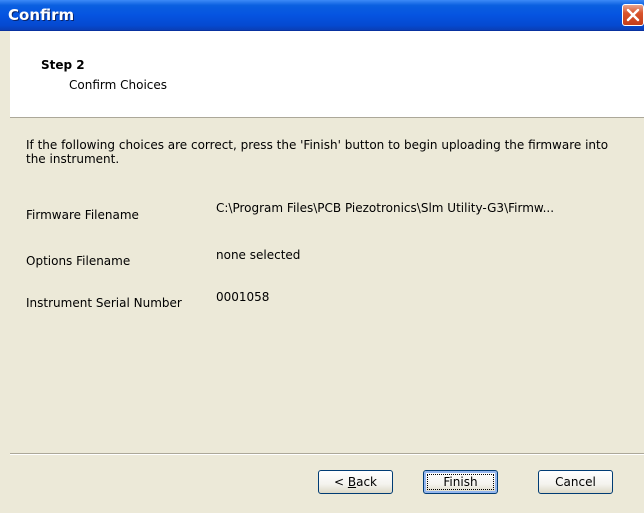 This screenshot has height=513, width=644. What do you see at coordinates (118, 85) in the screenshot?
I see `step-subtitle: Confirm Choices` at bounding box center [118, 85].